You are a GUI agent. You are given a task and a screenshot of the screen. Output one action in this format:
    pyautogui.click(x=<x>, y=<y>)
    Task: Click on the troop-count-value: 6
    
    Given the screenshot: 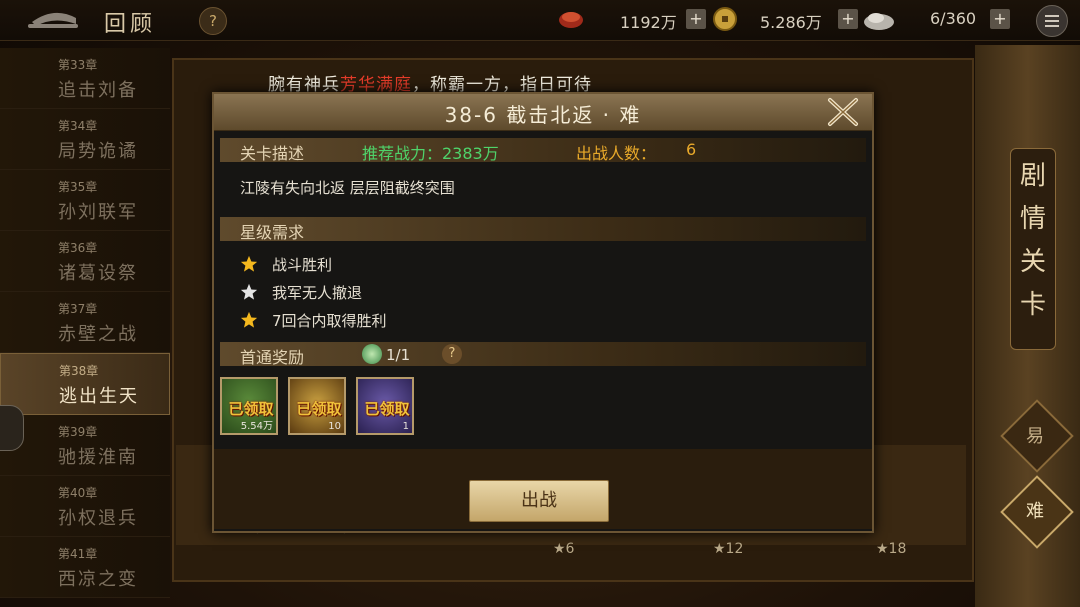 What is the action you would take?
    pyautogui.click(x=691, y=149)
    